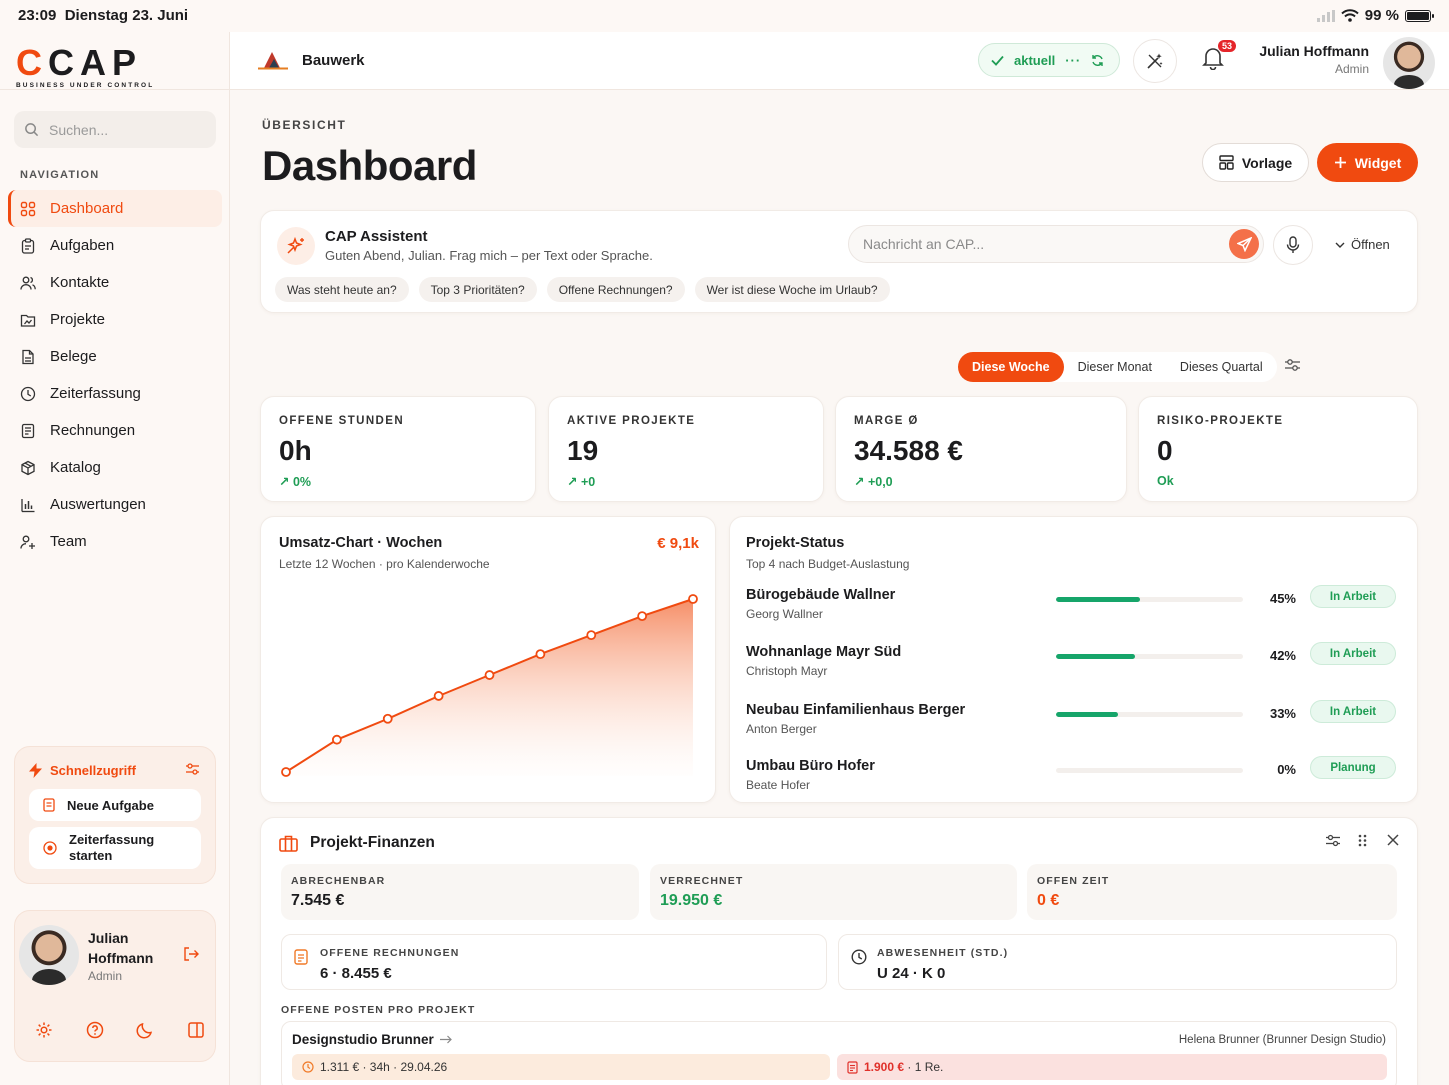 The height and width of the screenshot is (1085, 1449). What do you see at coordinates (1325, 15) in the screenshot?
I see `signal-icon` at bounding box center [1325, 15].